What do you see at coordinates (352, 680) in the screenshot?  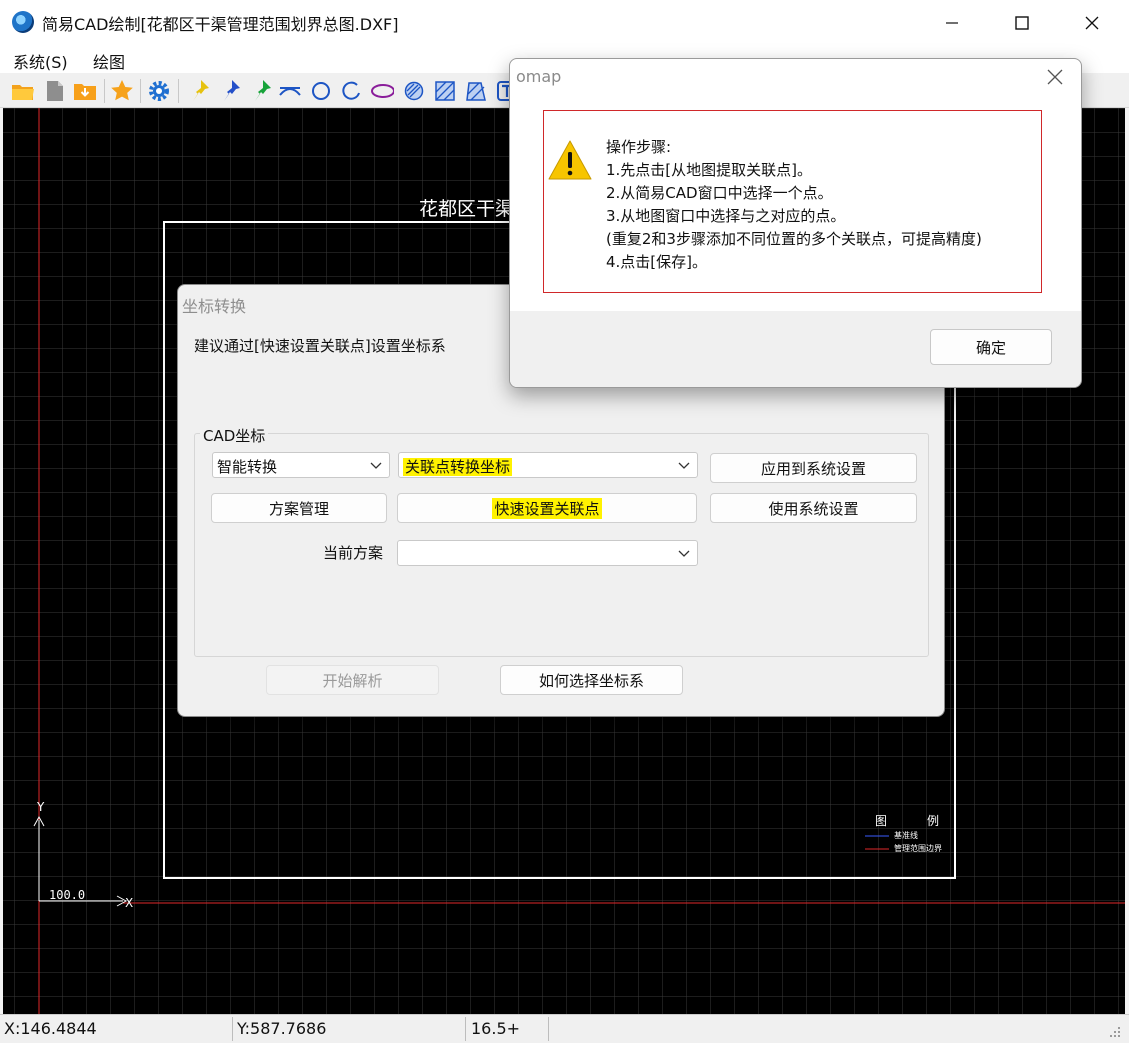 I see `start-parse-button: 开始解析` at bounding box center [352, 680].